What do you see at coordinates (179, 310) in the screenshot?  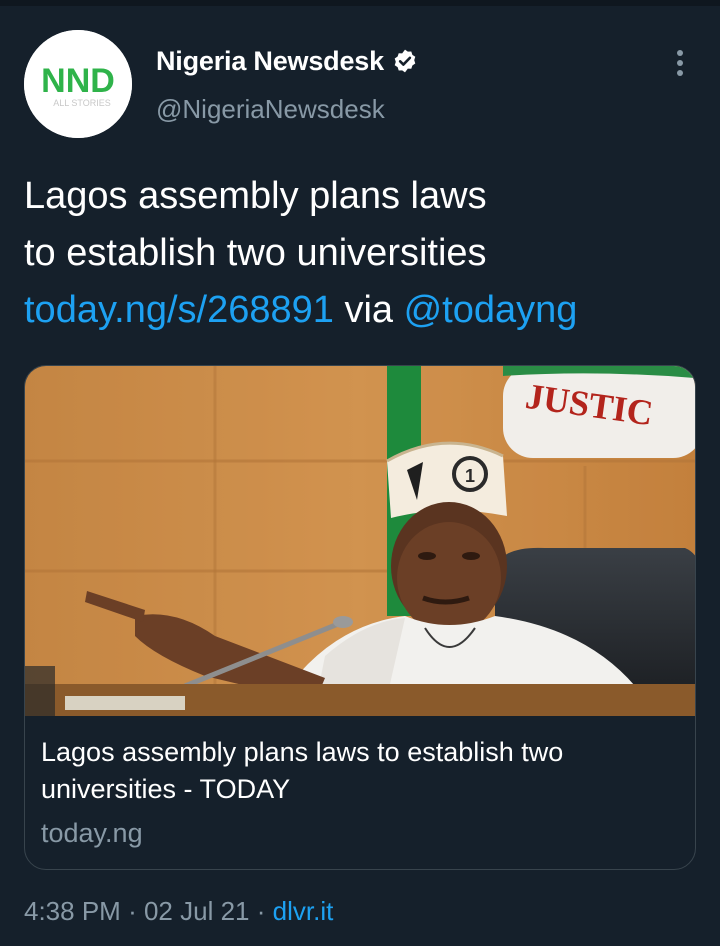 I see `tweet-link: today.ng/s/268891` at bounding box center [179, 310].